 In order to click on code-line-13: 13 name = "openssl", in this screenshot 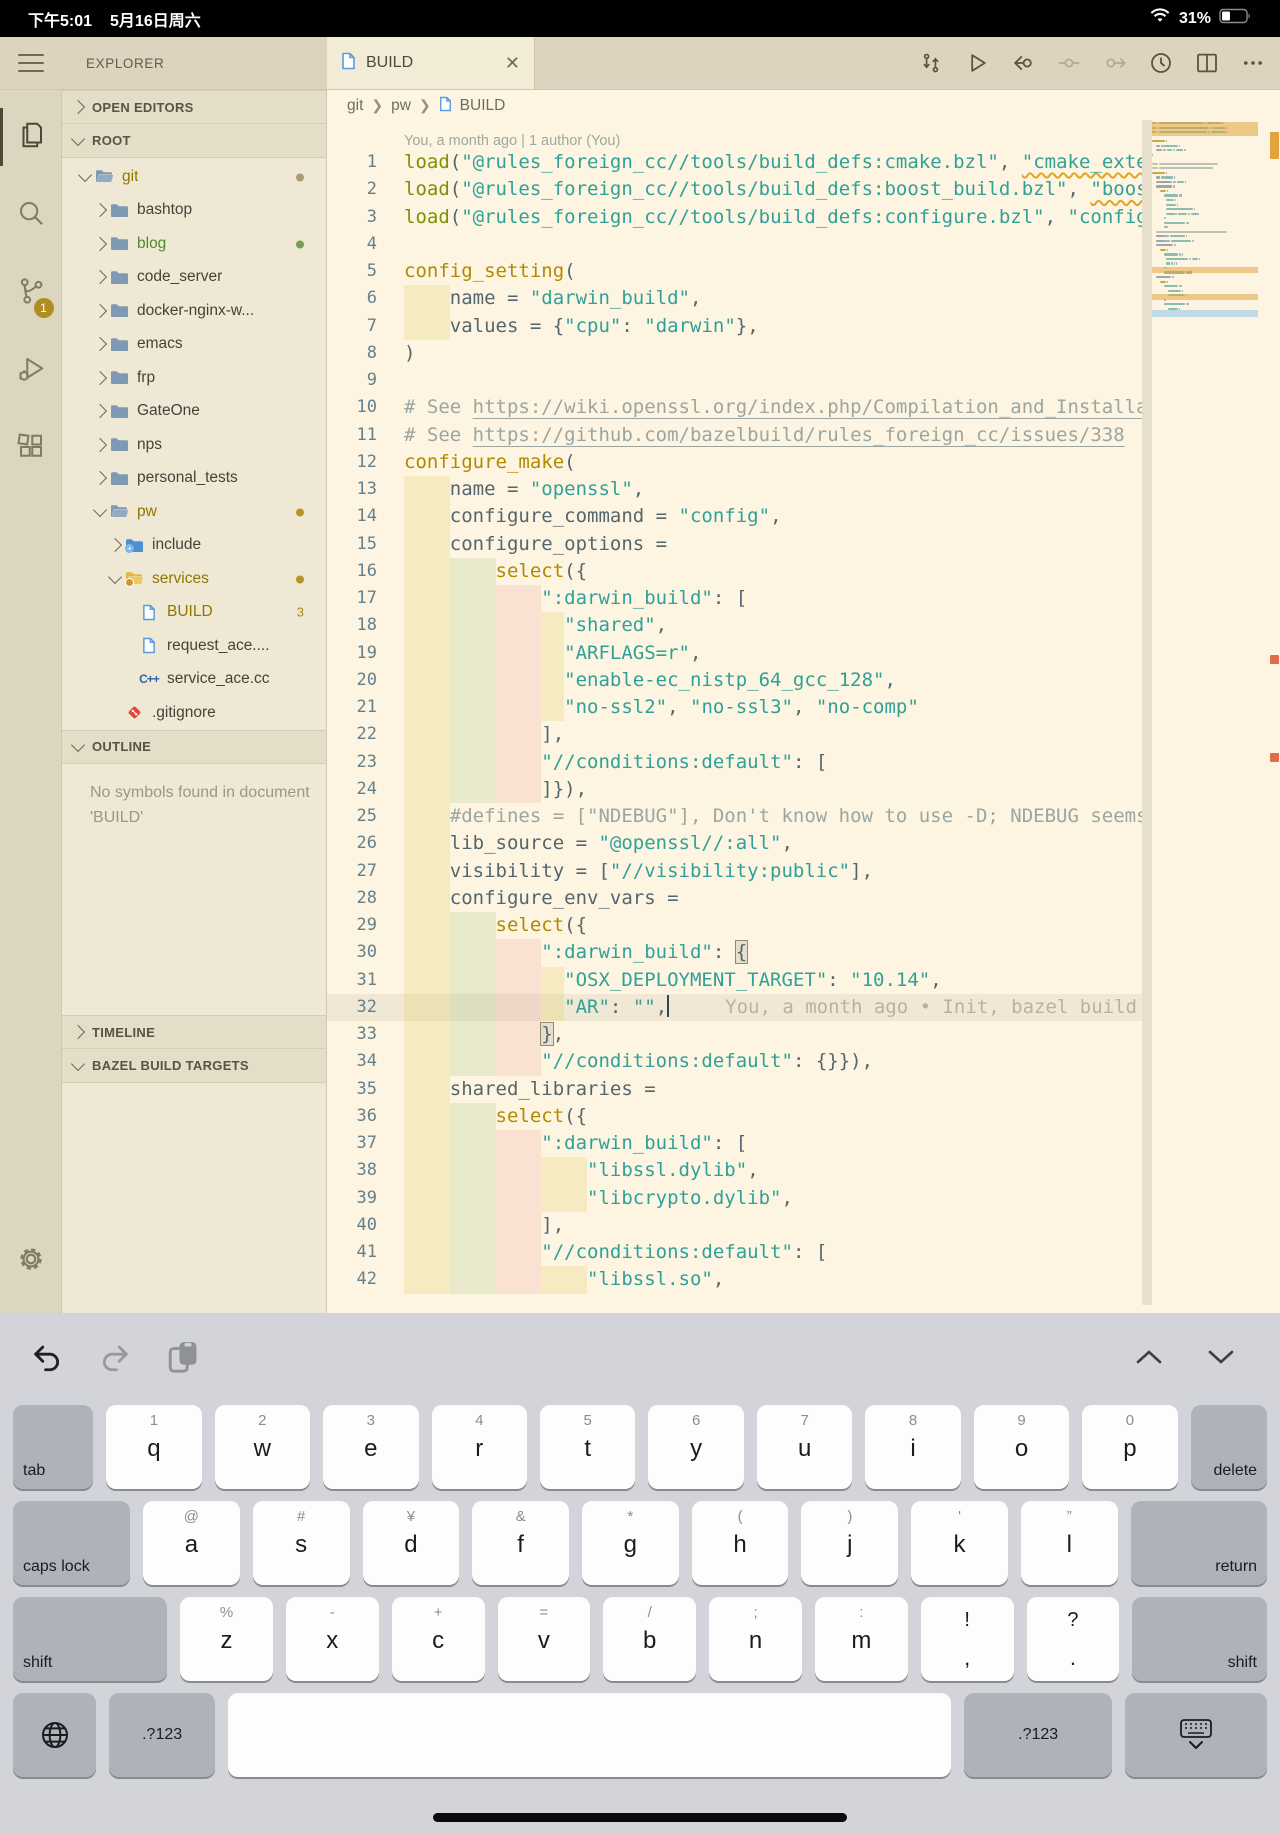, I will do `click(734, 490)`.